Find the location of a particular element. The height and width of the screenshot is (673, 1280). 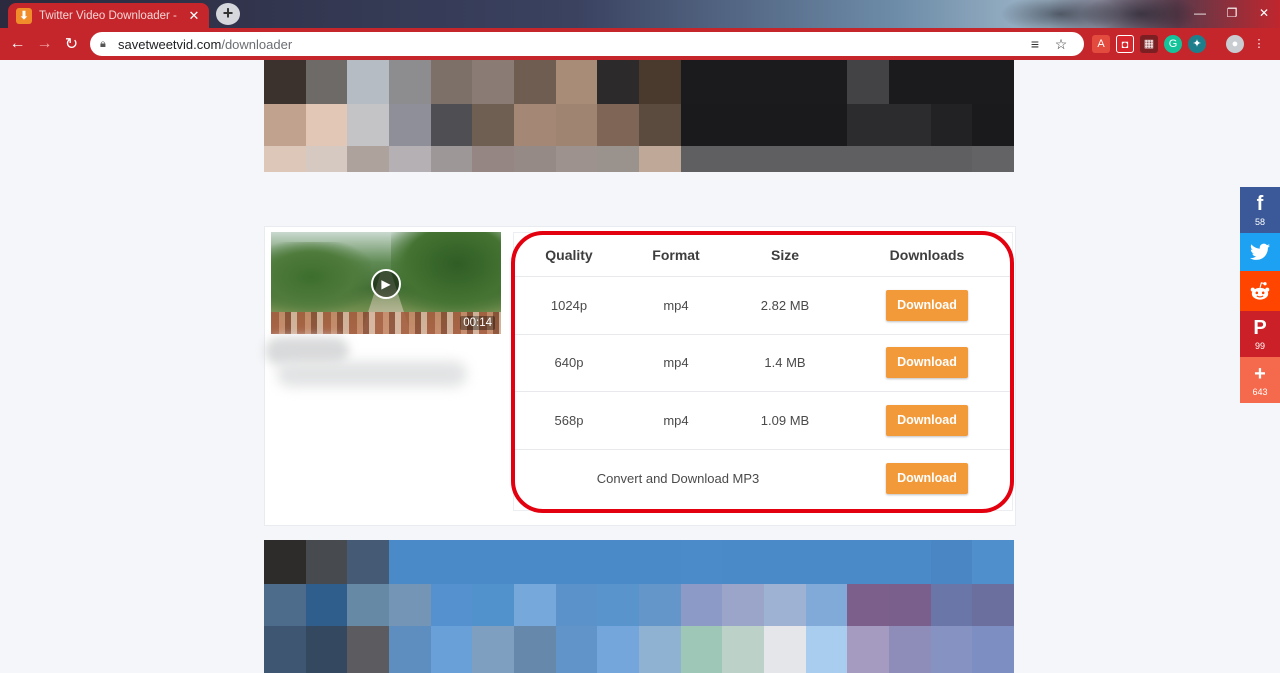

total-share-count: 643 is located at coordinates (1260, 392).